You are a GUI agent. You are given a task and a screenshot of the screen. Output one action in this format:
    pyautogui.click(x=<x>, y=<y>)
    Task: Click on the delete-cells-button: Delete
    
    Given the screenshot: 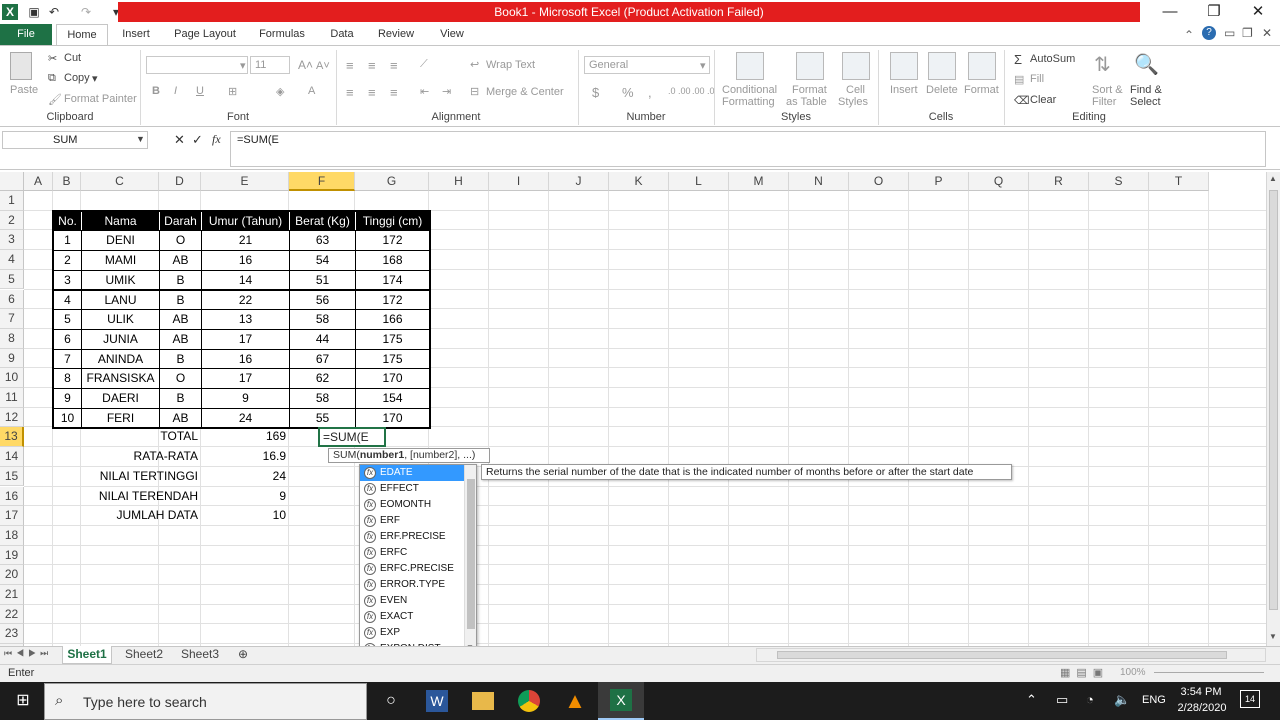 What is the action you would take?
    pyautogui.click(x=942, y=90)
    